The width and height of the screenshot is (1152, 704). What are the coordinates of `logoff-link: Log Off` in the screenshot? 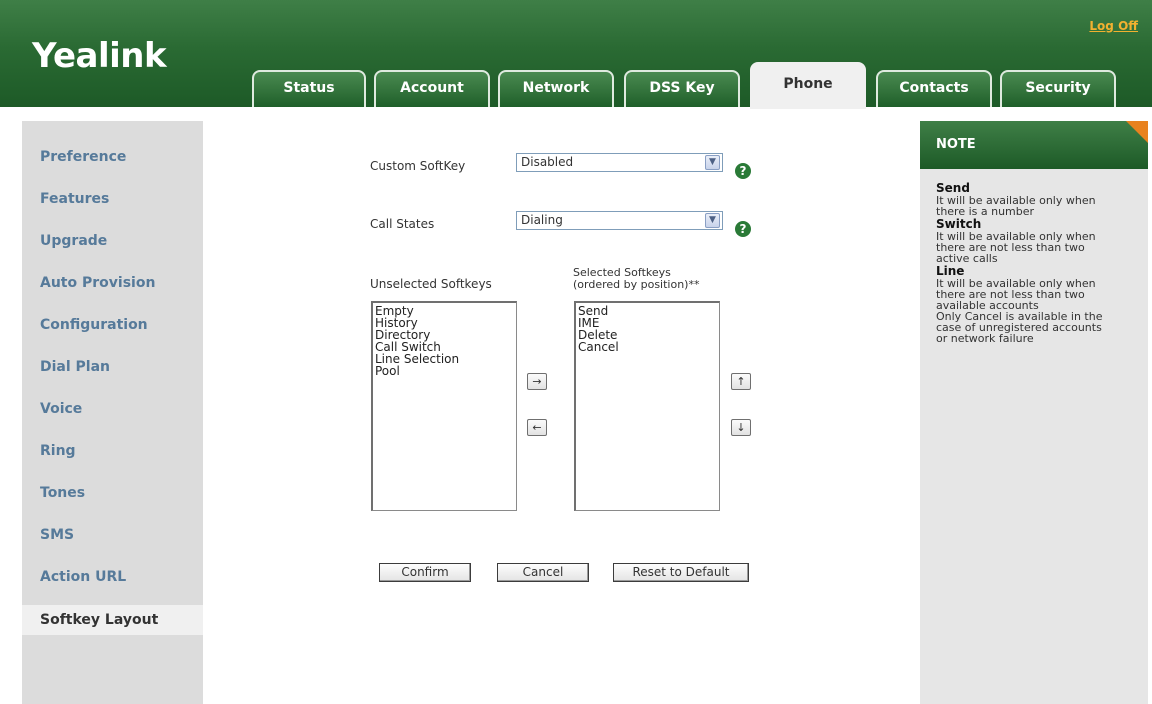 It's located at (1113, 26).